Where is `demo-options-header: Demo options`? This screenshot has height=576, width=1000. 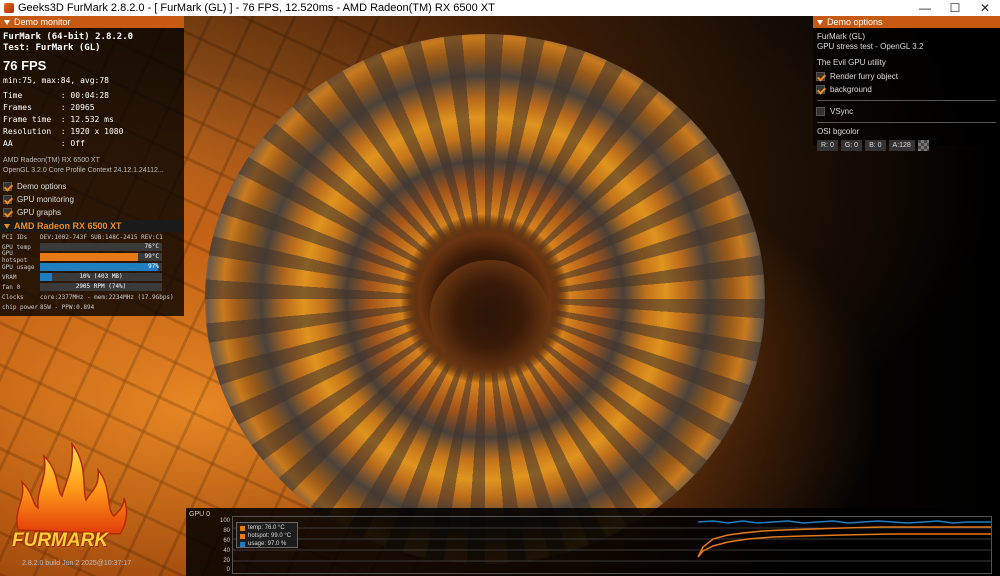
demo-options-header: Demo options is located at coordinates (906, 22).